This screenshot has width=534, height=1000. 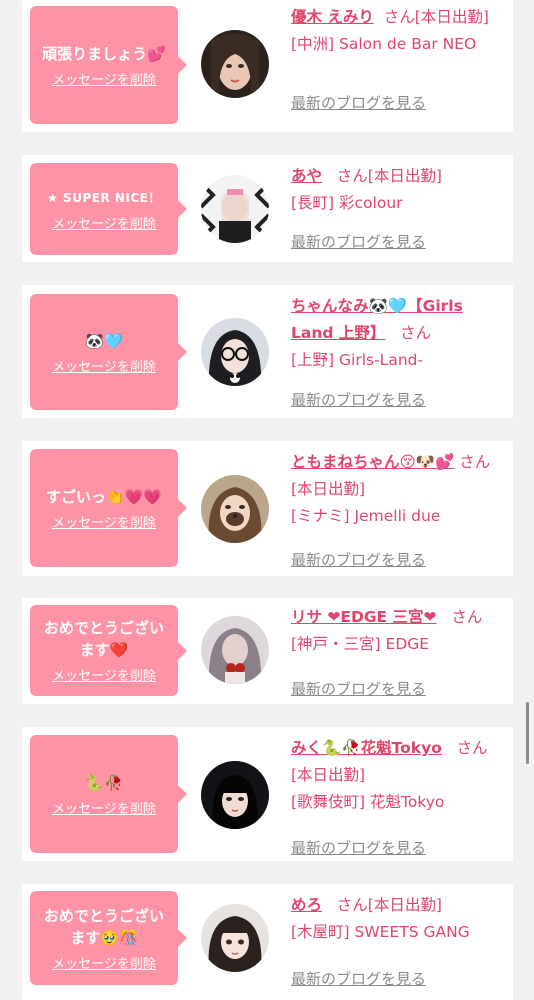 What do you see at coordinates (104, 496) in the screenshot?
I see `message-text: すごいっ👏💗💗` at bounding box center [104, 496].